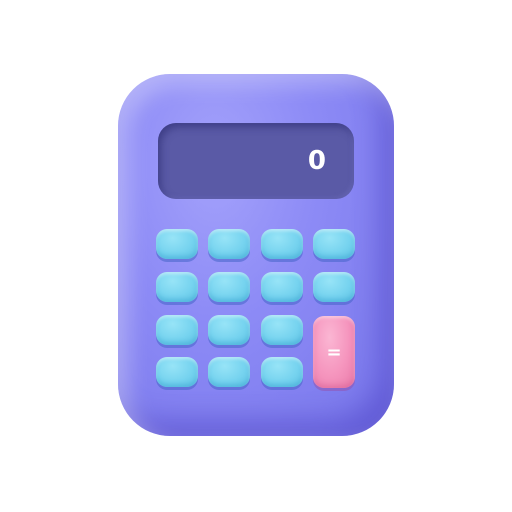  I want to click on key-row1-col3, so click(282, 244).